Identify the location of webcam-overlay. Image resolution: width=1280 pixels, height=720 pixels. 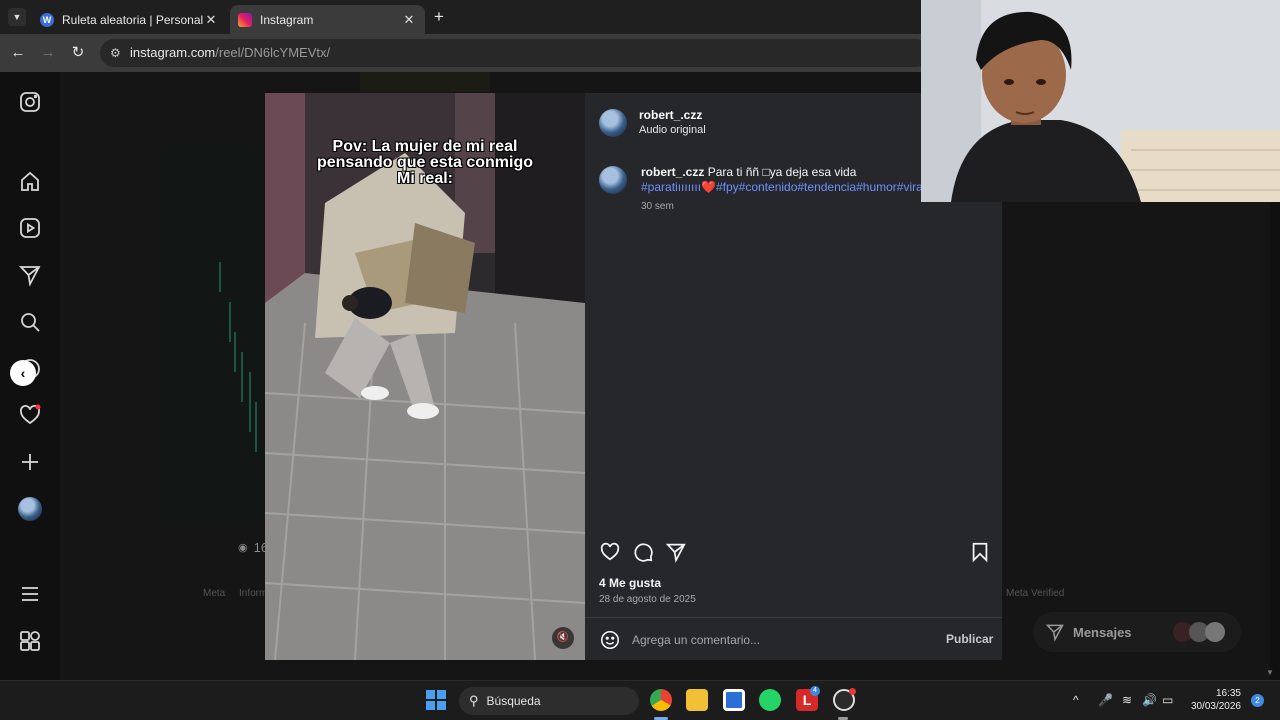
(1100, 101).